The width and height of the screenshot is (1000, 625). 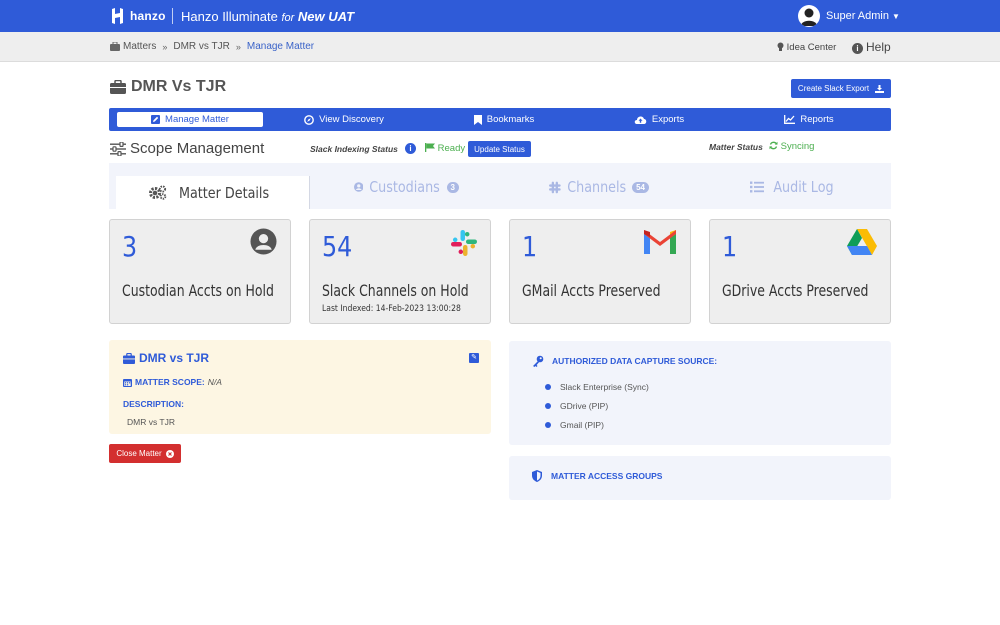 What do you see at coordinates (790, 119) in the screenshot?
I see `line-chart-icon` at bounding box center [790, 119].